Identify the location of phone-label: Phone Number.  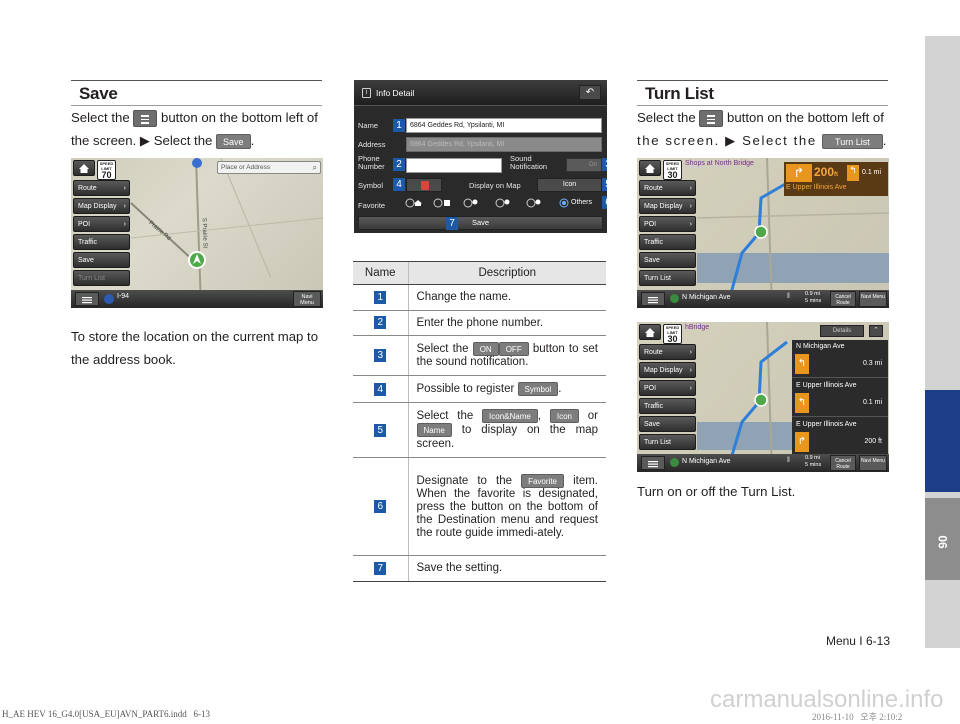
(371, 162).